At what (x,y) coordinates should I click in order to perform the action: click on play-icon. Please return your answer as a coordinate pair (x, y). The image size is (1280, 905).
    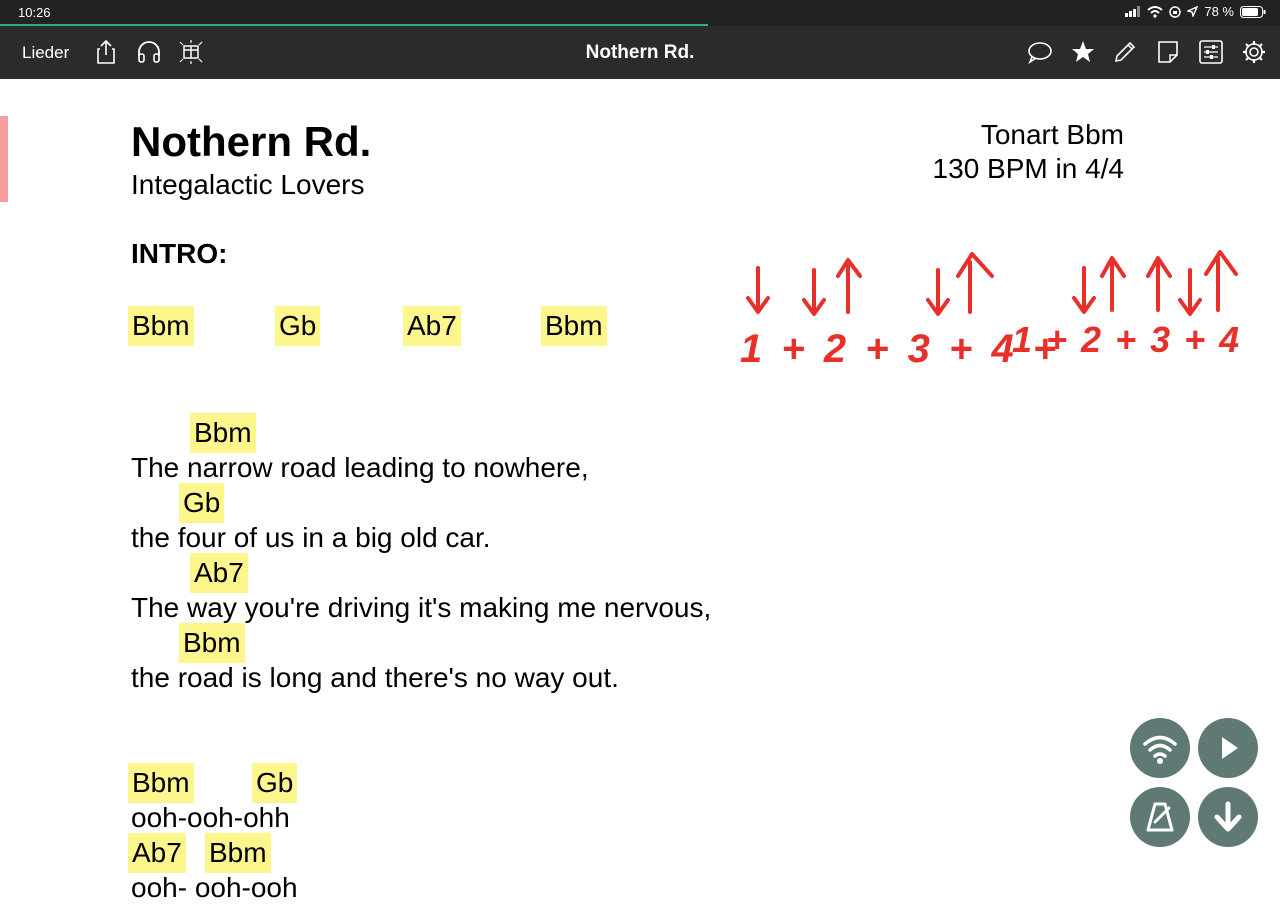
    Looking at the image, I should click on (1230, 748).